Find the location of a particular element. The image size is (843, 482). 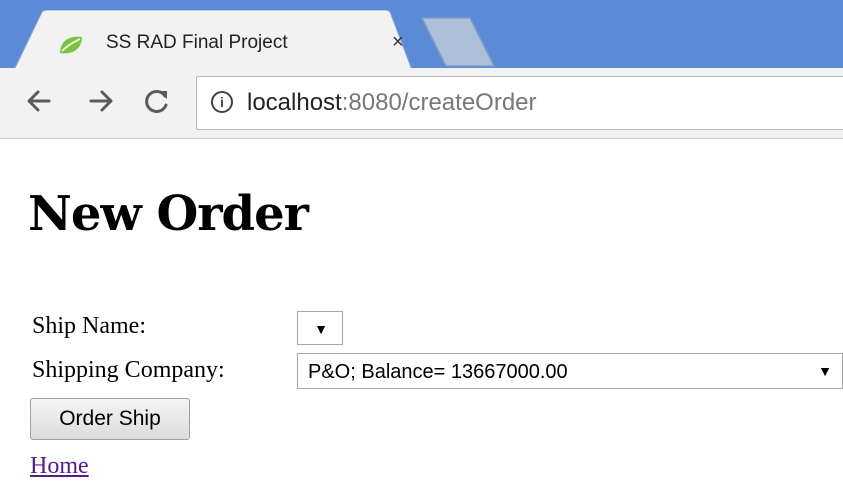

back-arrow-icon is located at coordinates (39, 101).